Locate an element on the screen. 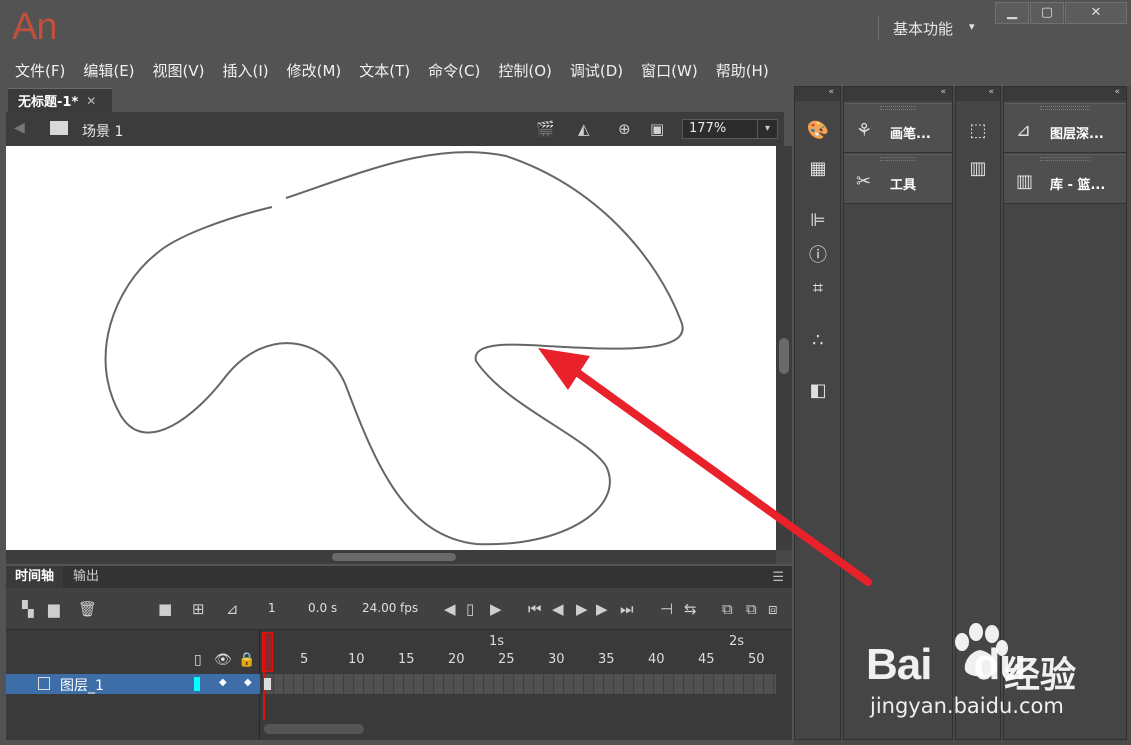 The height and width of the screenshot is (745, 1131). watermark-url: jingyan.baidu.com is located at coordinates (967, 706).